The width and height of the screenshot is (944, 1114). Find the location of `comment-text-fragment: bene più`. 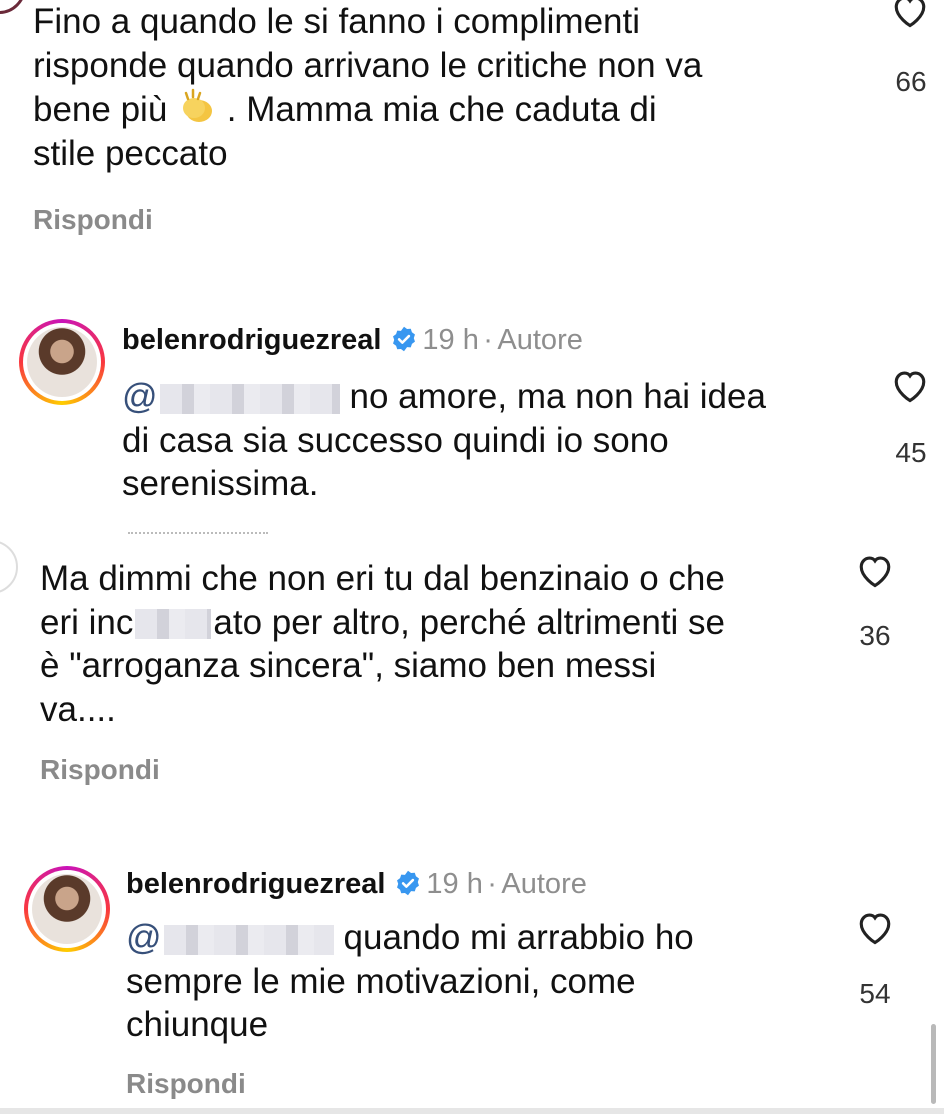

comment-text-fragment: bene più is located at coordinates (100, 109).